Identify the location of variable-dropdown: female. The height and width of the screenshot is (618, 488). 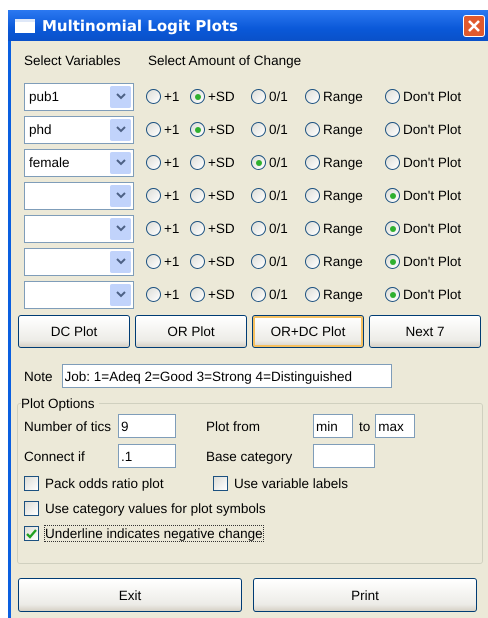
(79, 162).